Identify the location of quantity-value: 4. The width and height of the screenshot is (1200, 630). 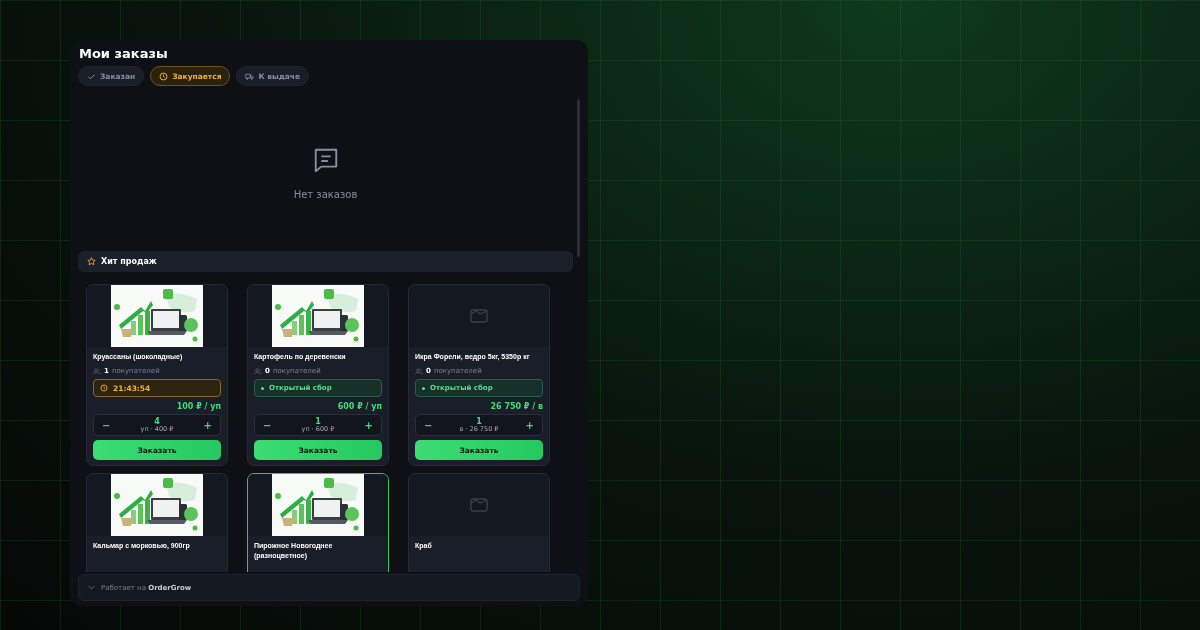
(157, 421).